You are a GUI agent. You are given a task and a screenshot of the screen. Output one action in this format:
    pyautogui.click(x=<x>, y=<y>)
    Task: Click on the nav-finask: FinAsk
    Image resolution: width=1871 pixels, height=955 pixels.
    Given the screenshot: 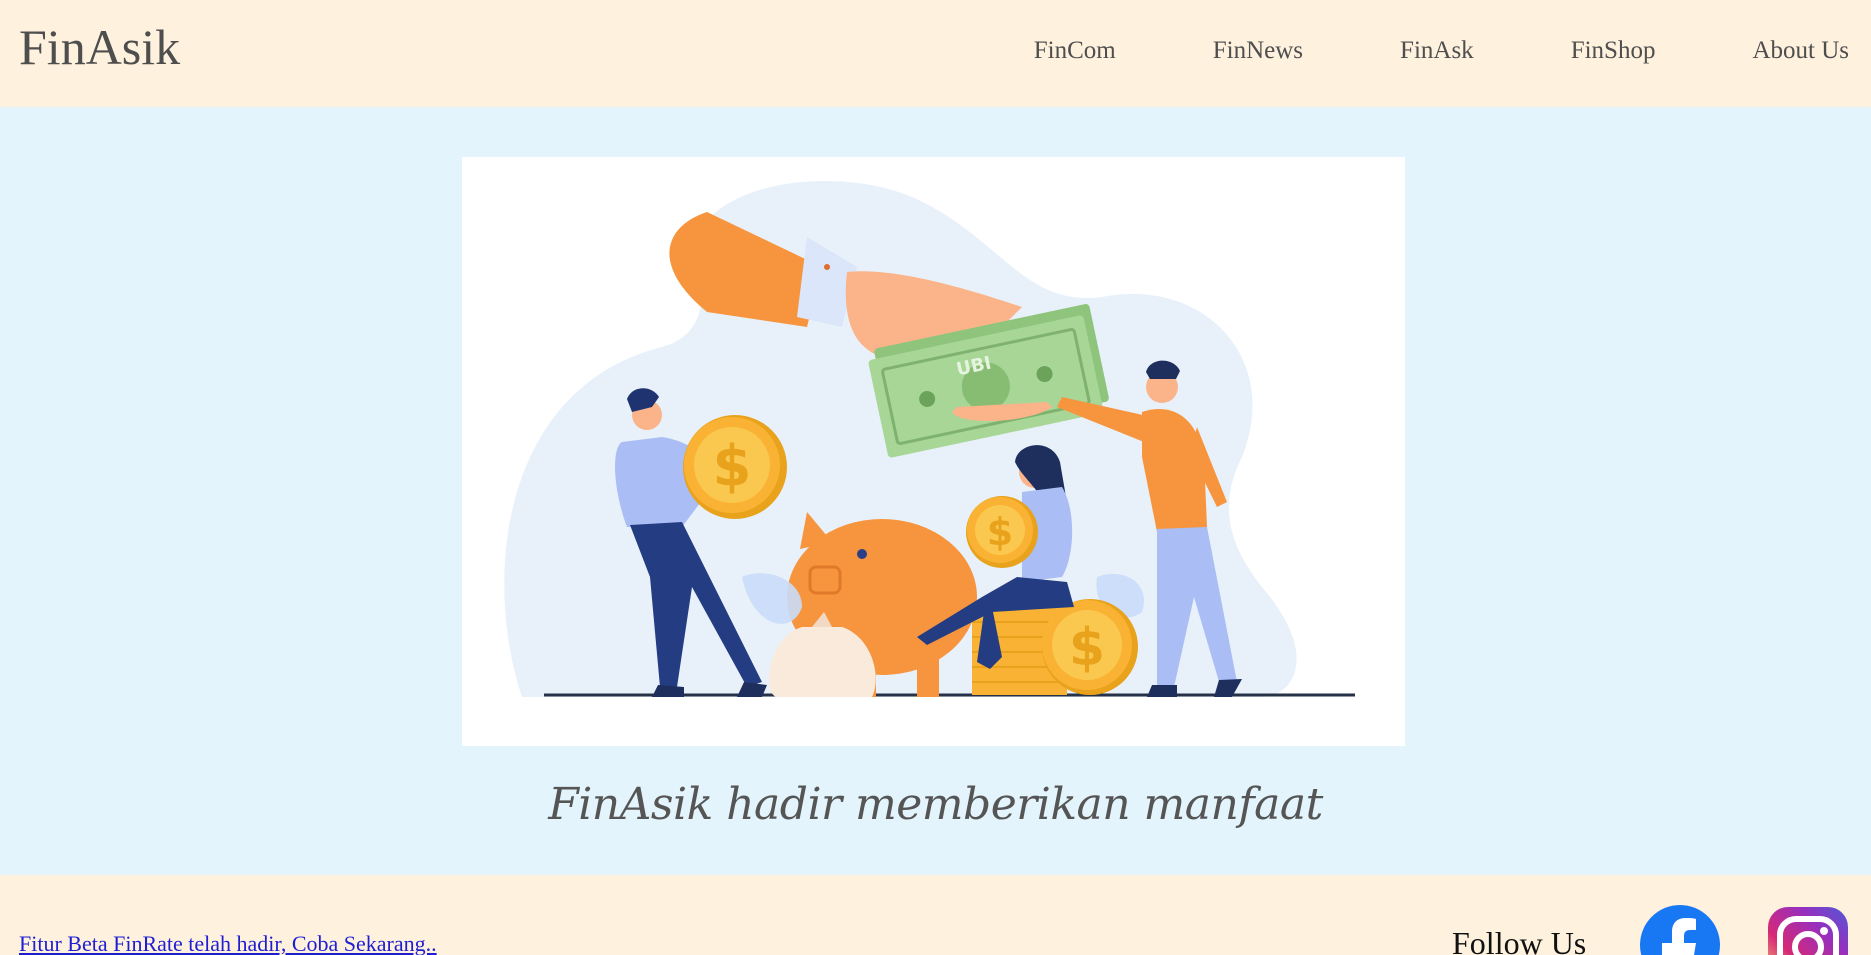 What is the action you would take?
    pyautogui.click(x=1437, y=51)
    